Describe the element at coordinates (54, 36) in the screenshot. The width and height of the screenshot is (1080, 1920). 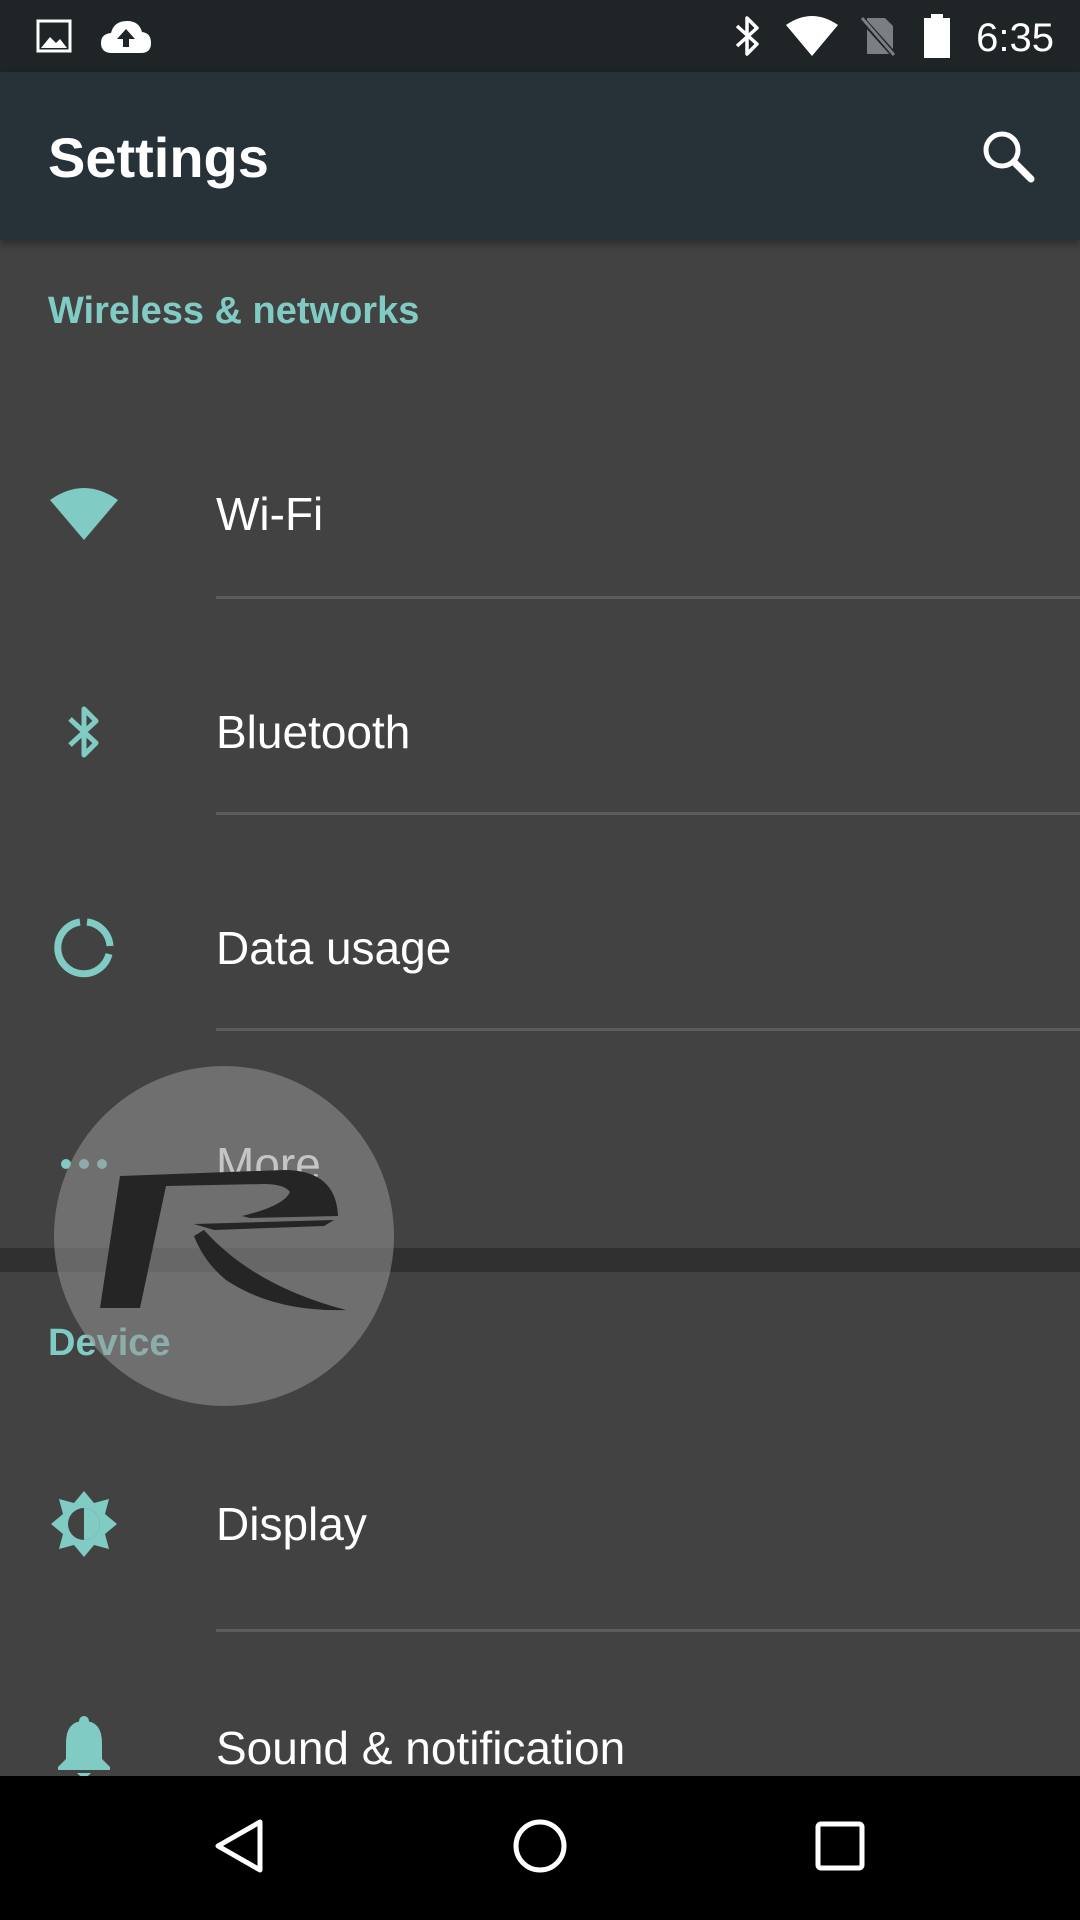
I see `image-icon` at that location.